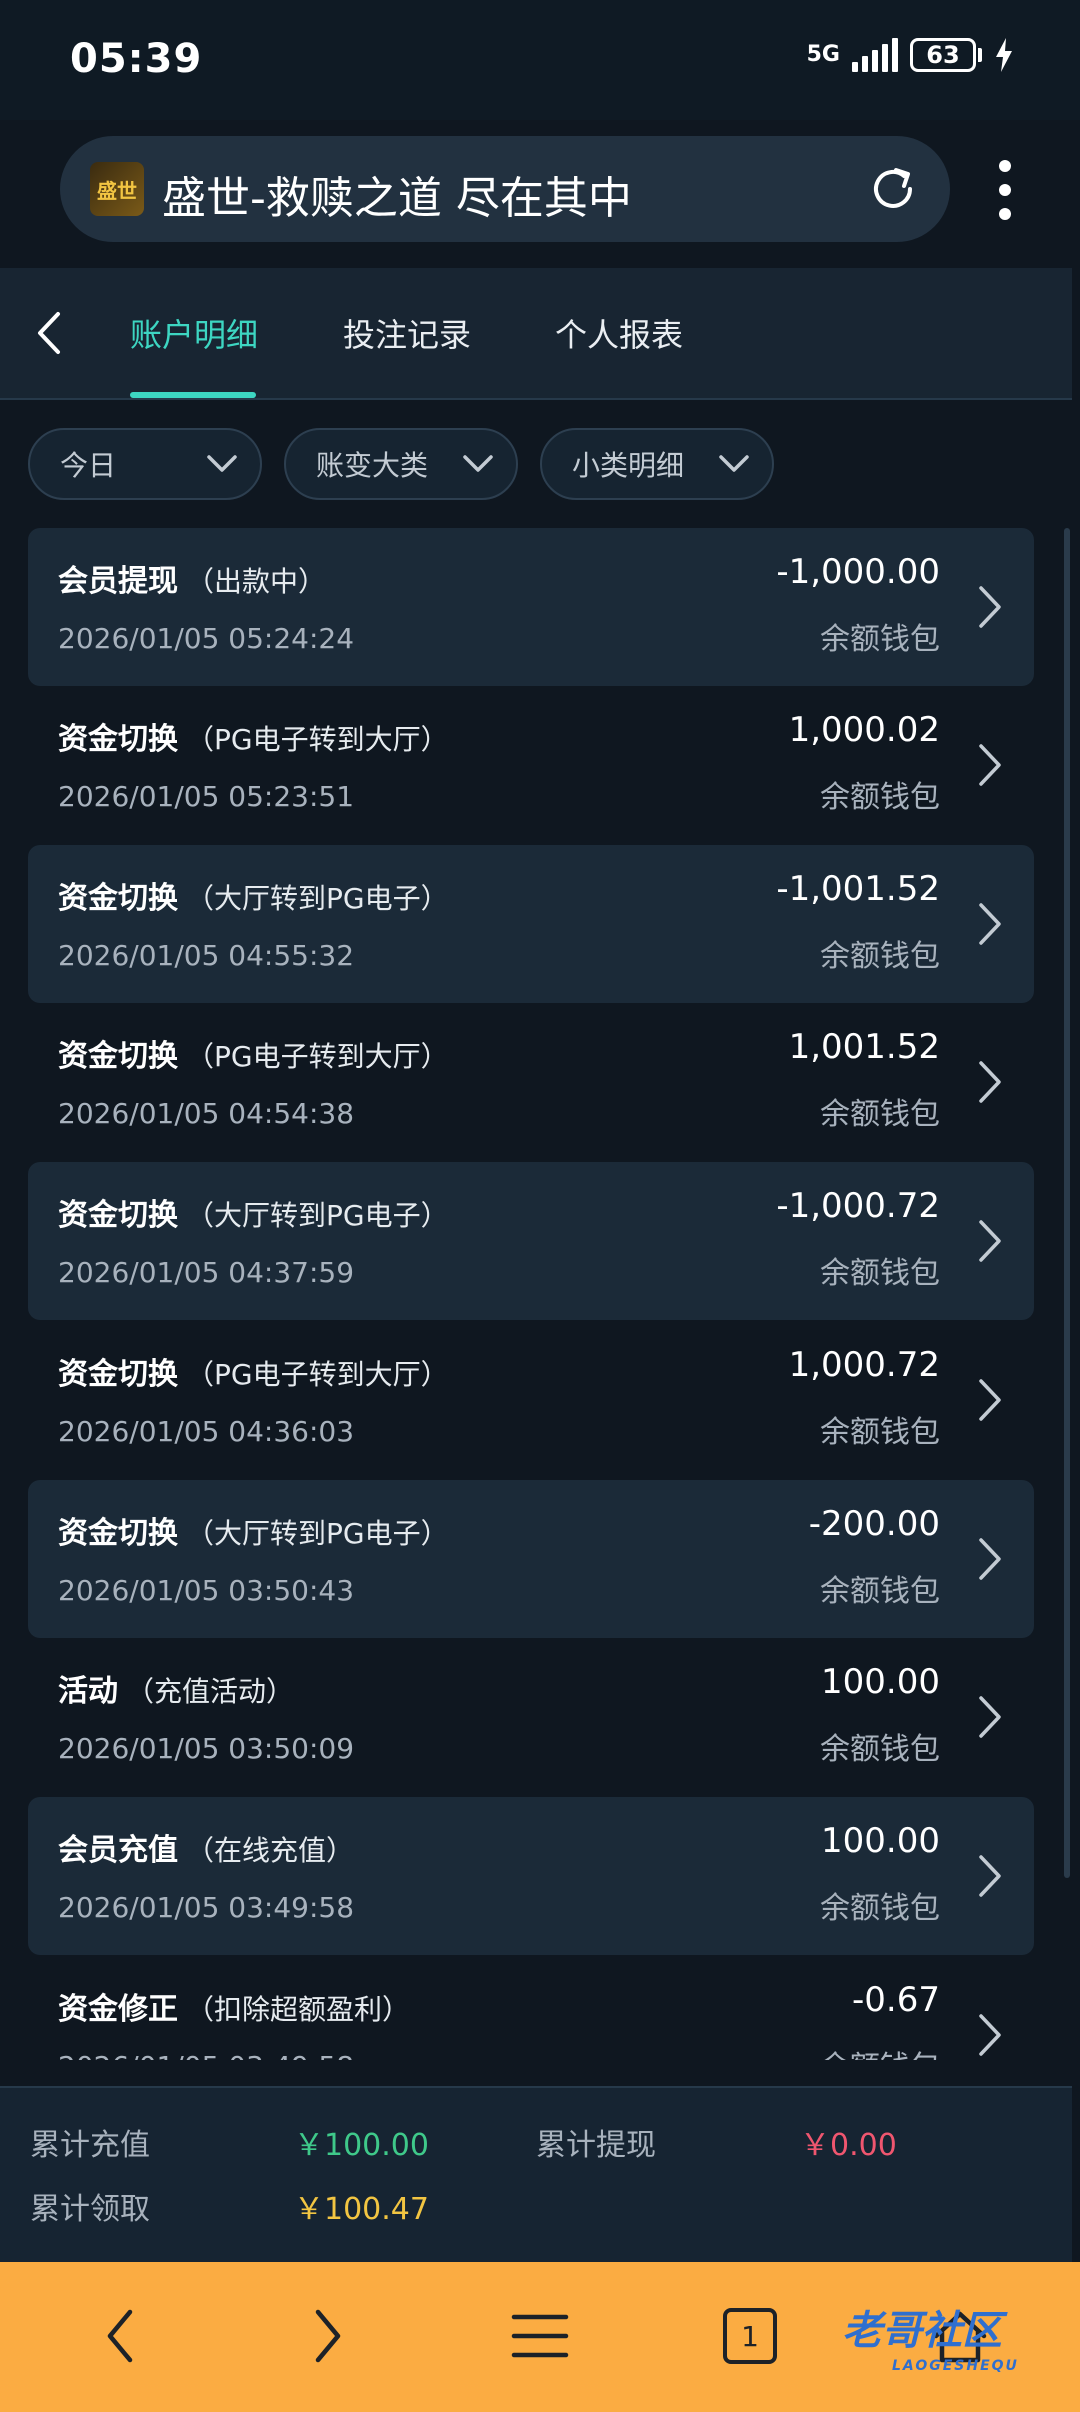  I want to click on browser-bottom-nav: 1 老哥社区 LAOGESHEQU, so click(540, 2337).